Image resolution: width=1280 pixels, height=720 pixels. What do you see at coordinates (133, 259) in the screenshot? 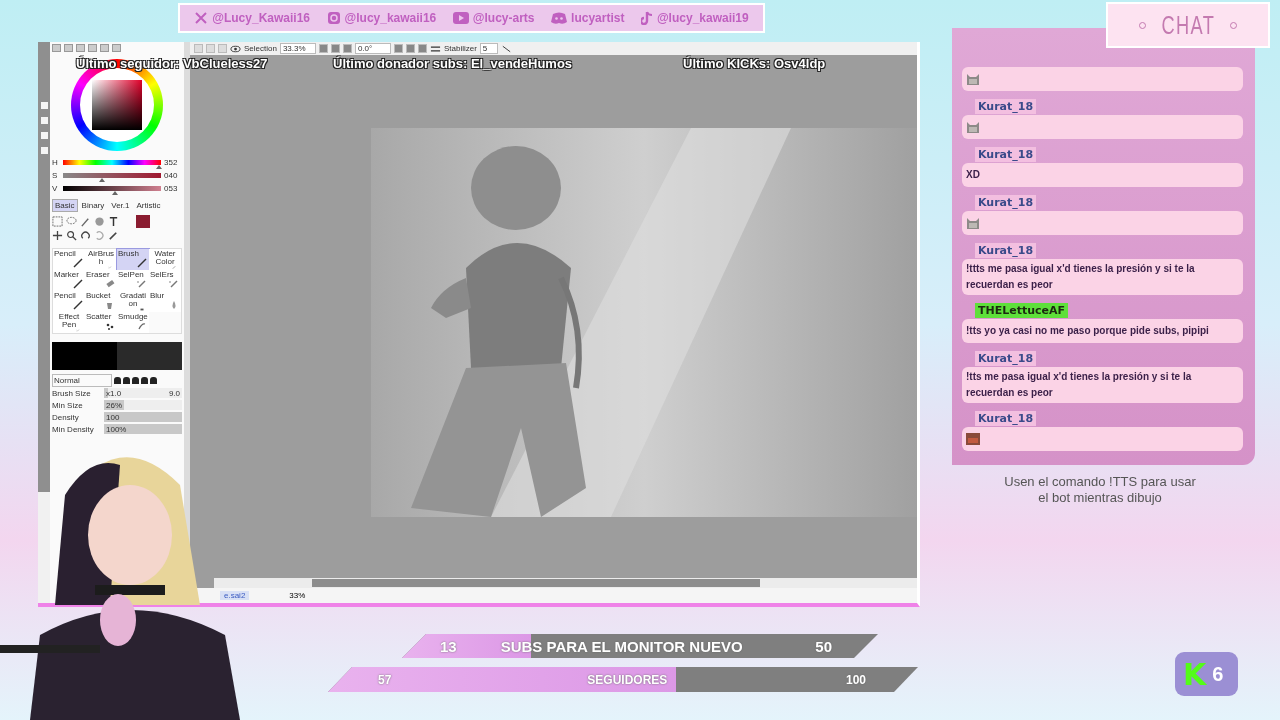
I see `brush-tool: Brush` at bounding box center [133, 259].